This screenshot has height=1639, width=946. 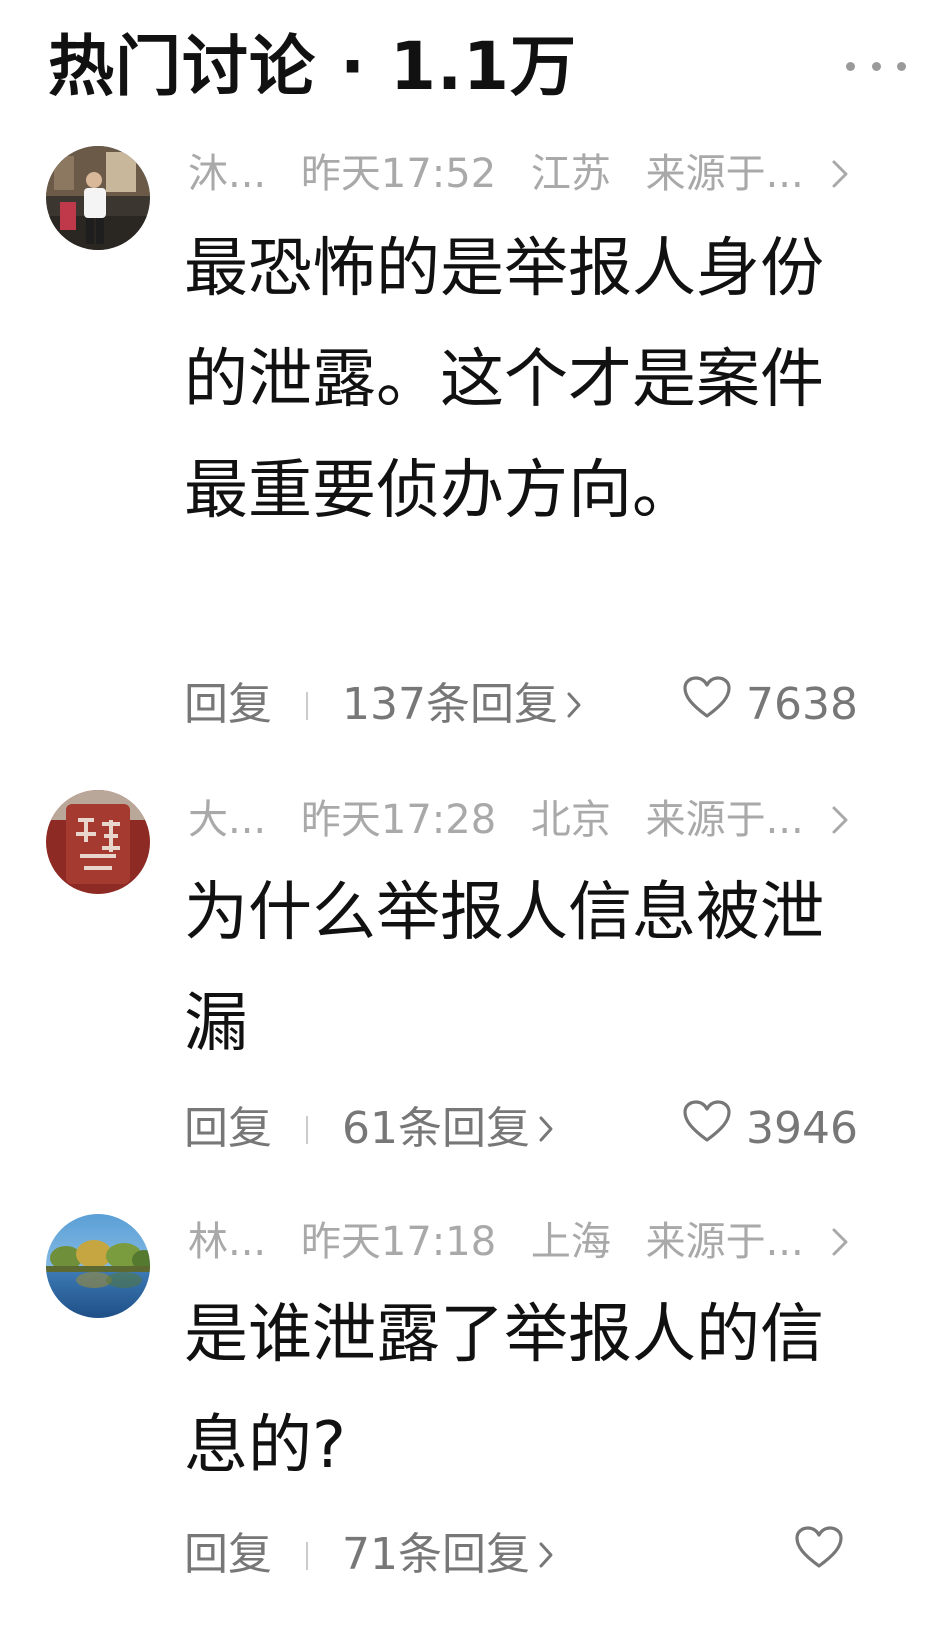 I want to click on like-button, so click(x=826, y=1555).